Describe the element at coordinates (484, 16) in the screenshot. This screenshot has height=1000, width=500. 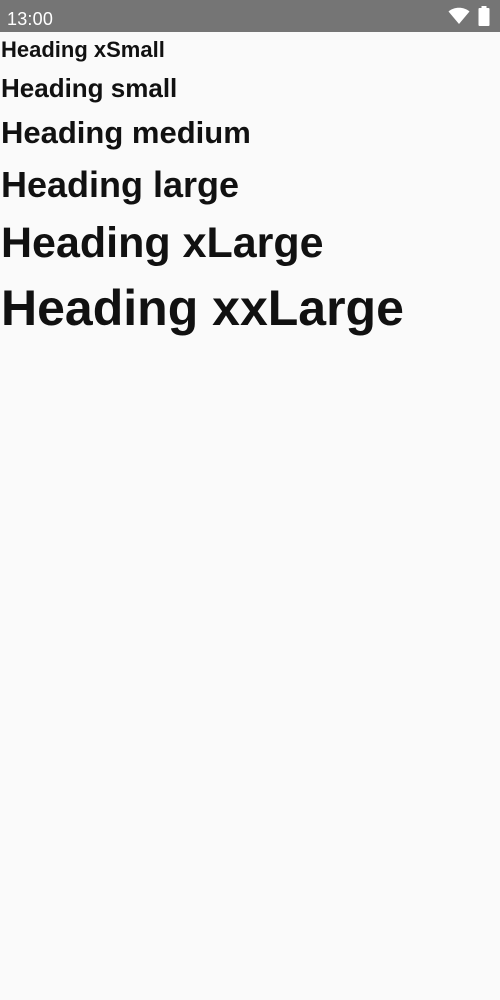
I see `battery-icon` at that location.